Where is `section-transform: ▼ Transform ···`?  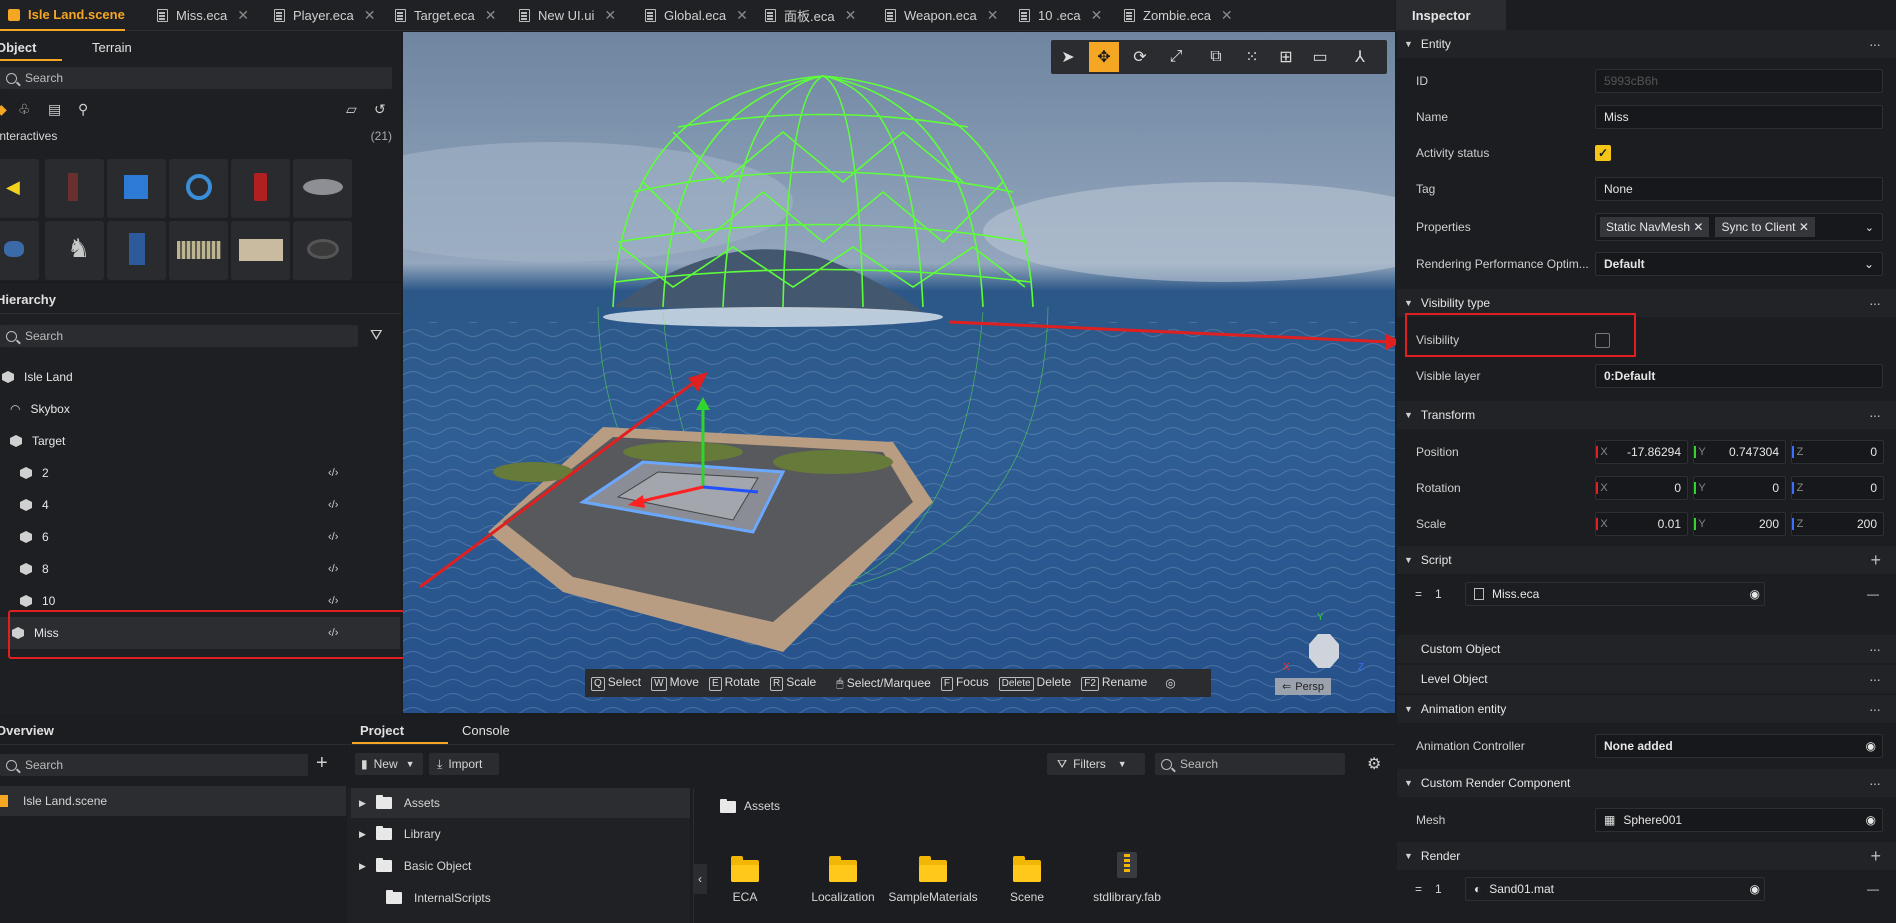
section-transform: ▼ Transform ··· is located at coordinates (1646, 415).